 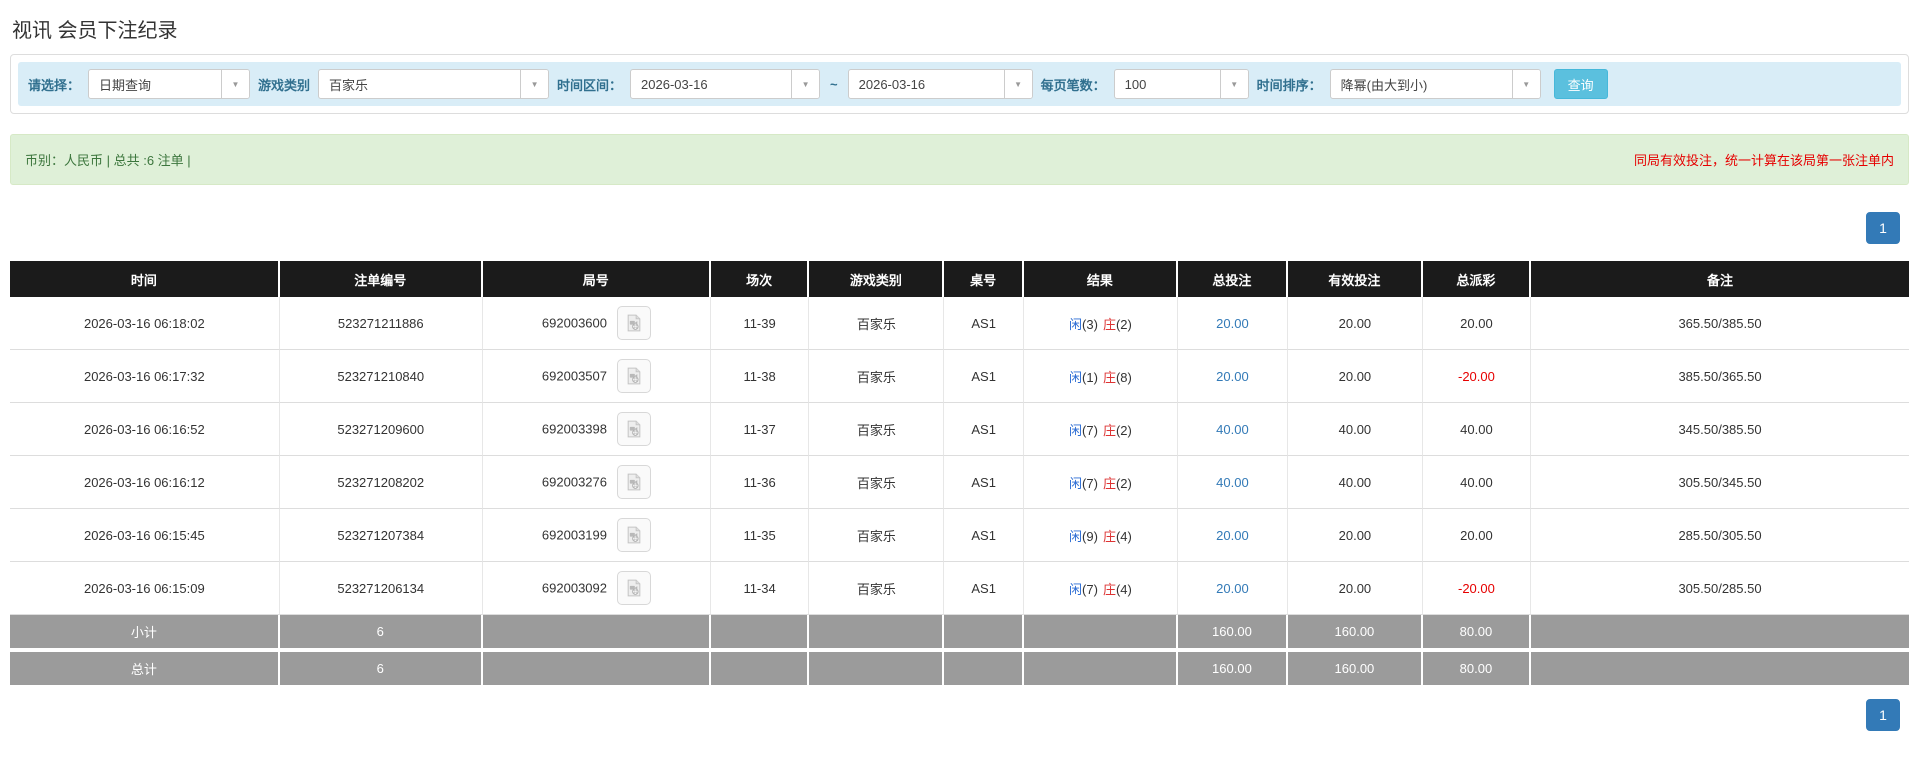 I want to click on summary-bar: 币别：人民币 | 总共 :6 注单 | 同局有效投注，统一计算在该局第一张注单内, so click(x=959, y=159).